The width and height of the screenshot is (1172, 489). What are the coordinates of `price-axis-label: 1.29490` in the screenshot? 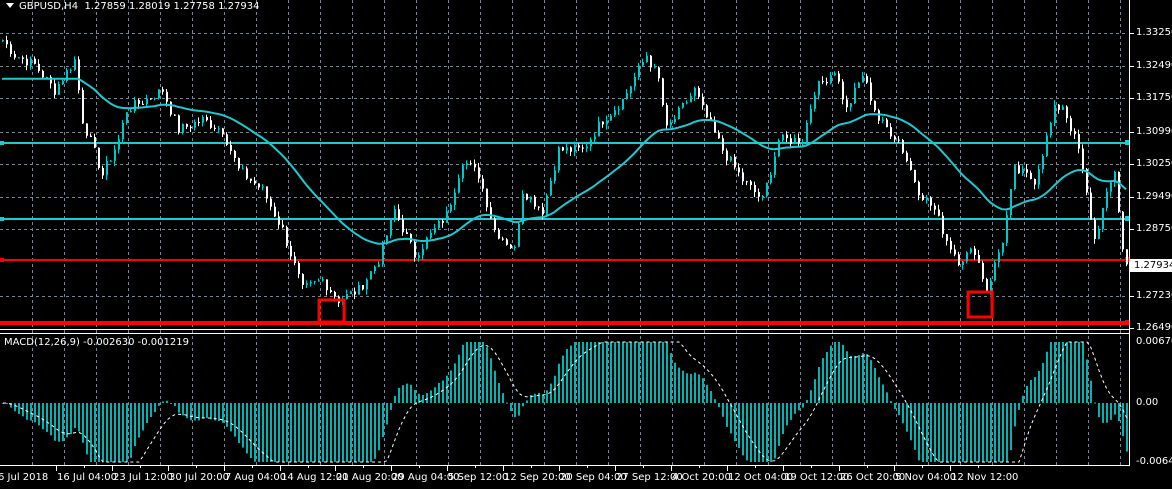 It's located at (1154, 197).